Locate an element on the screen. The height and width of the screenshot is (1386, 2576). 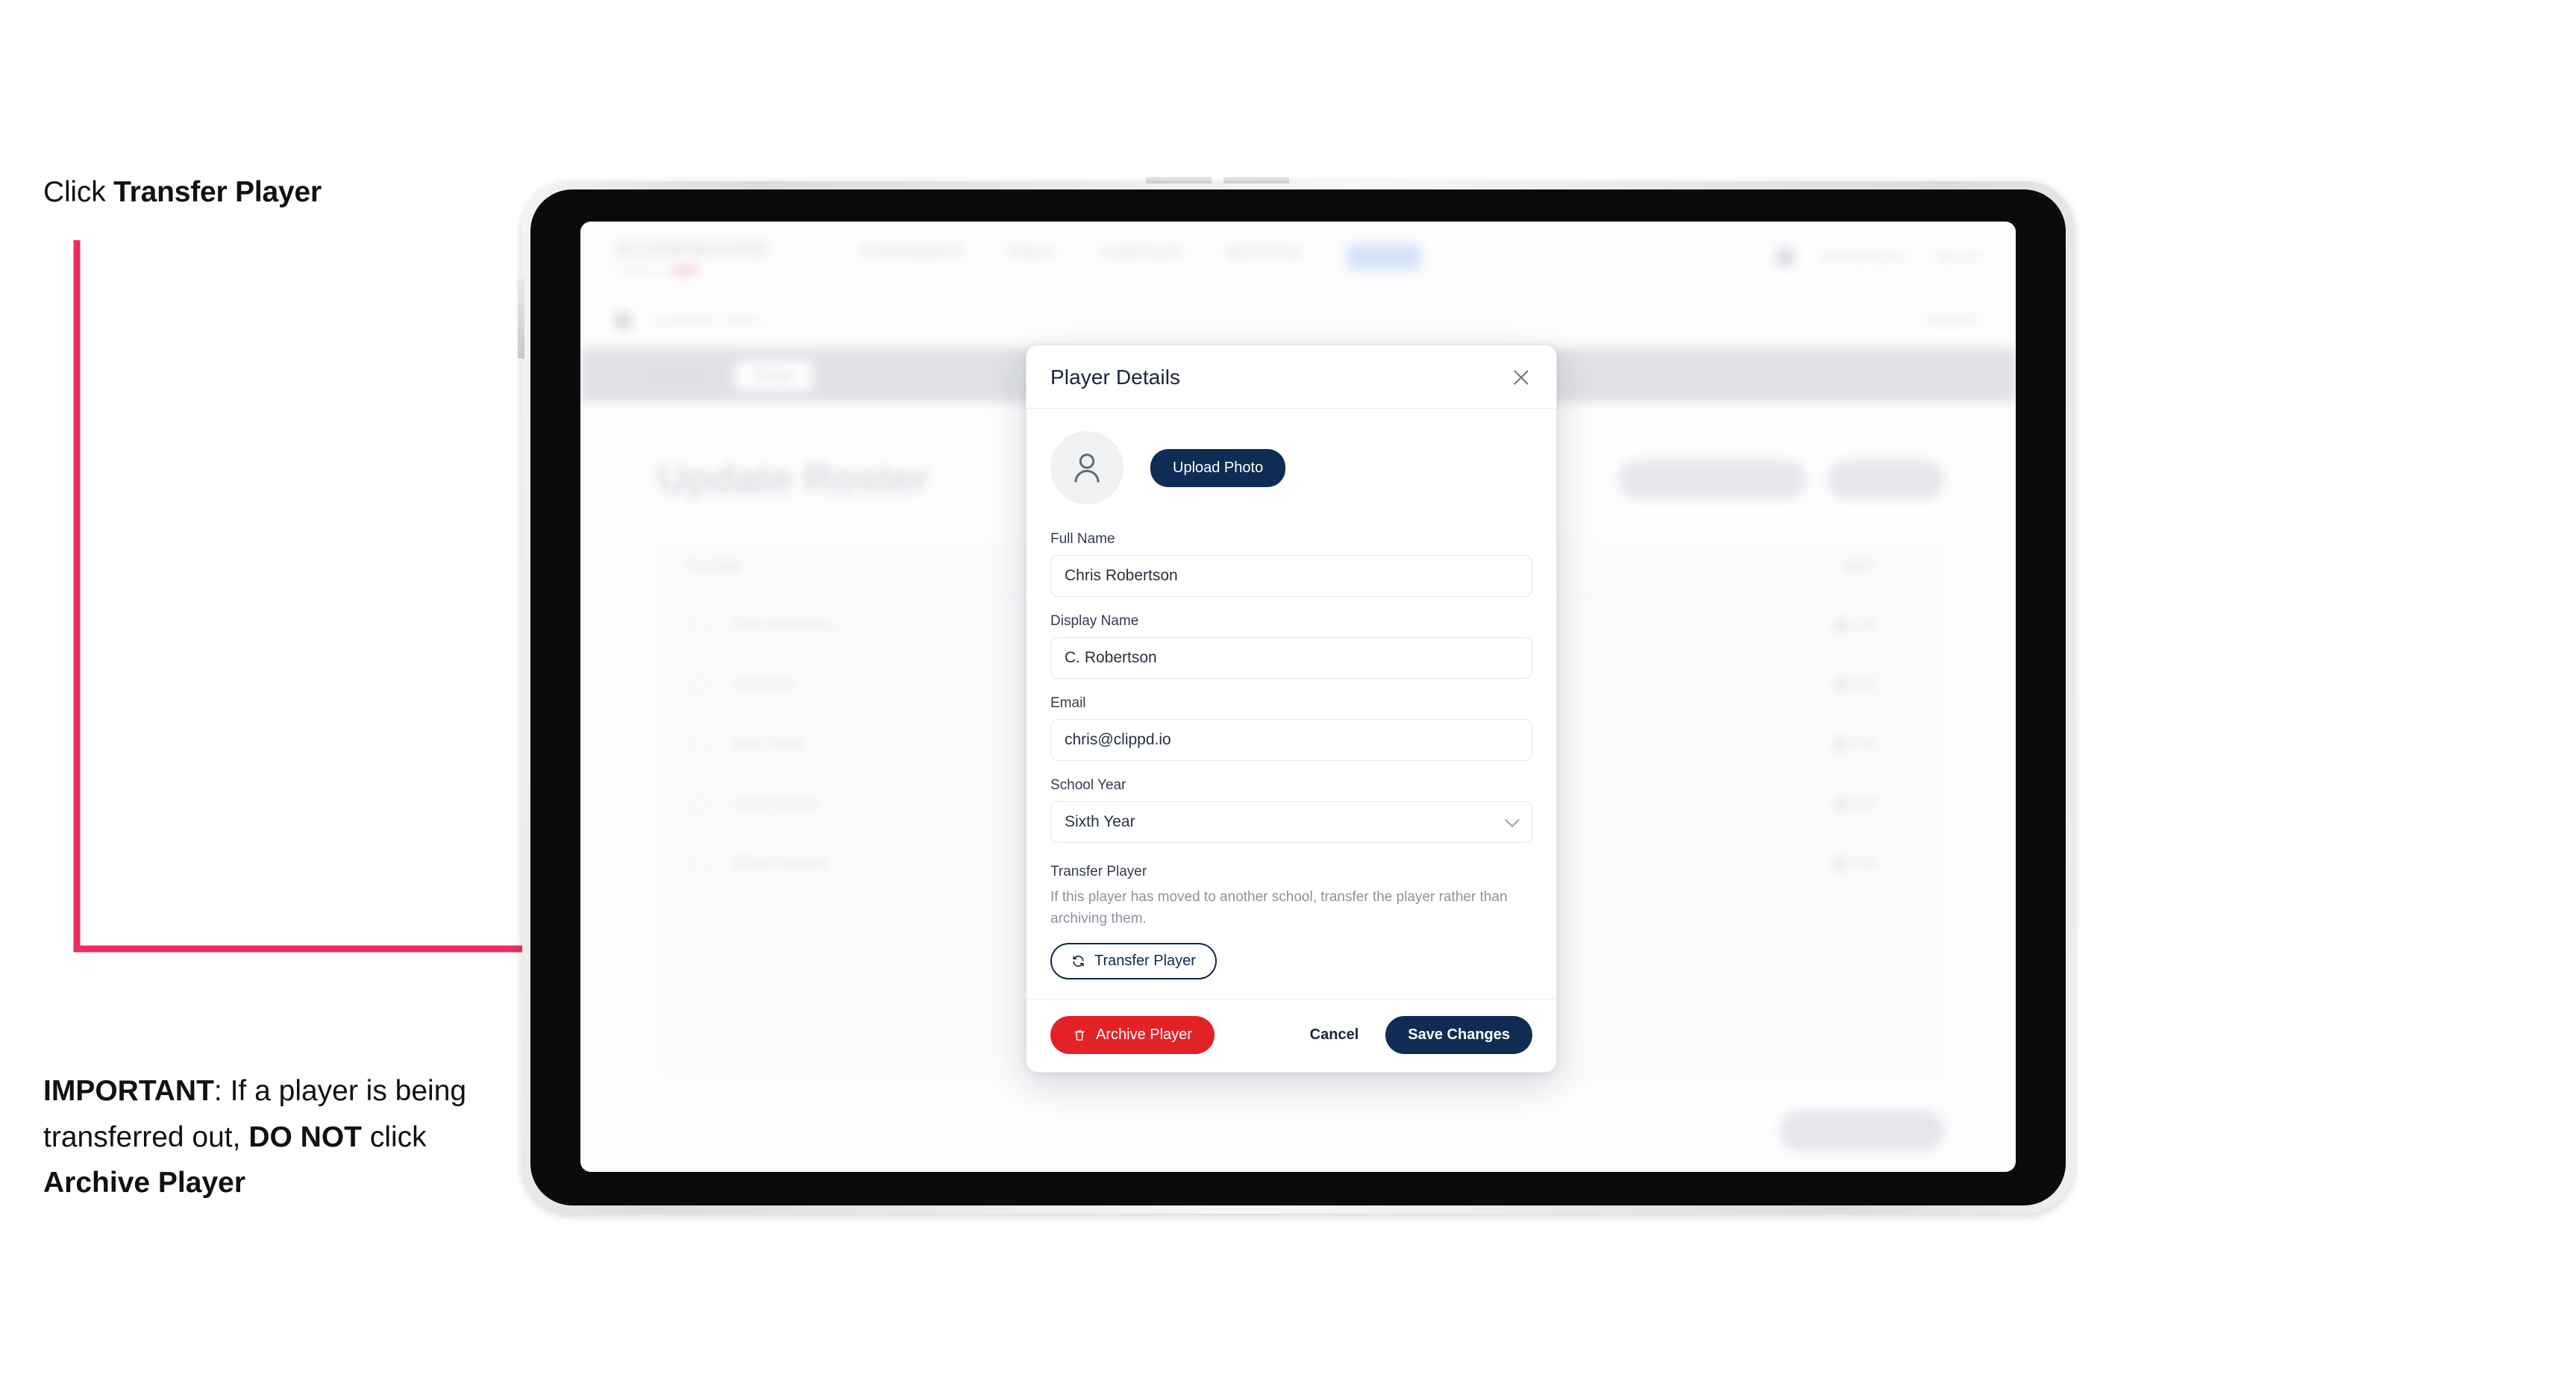
full-name-input is located at coordinates (1291, 576).